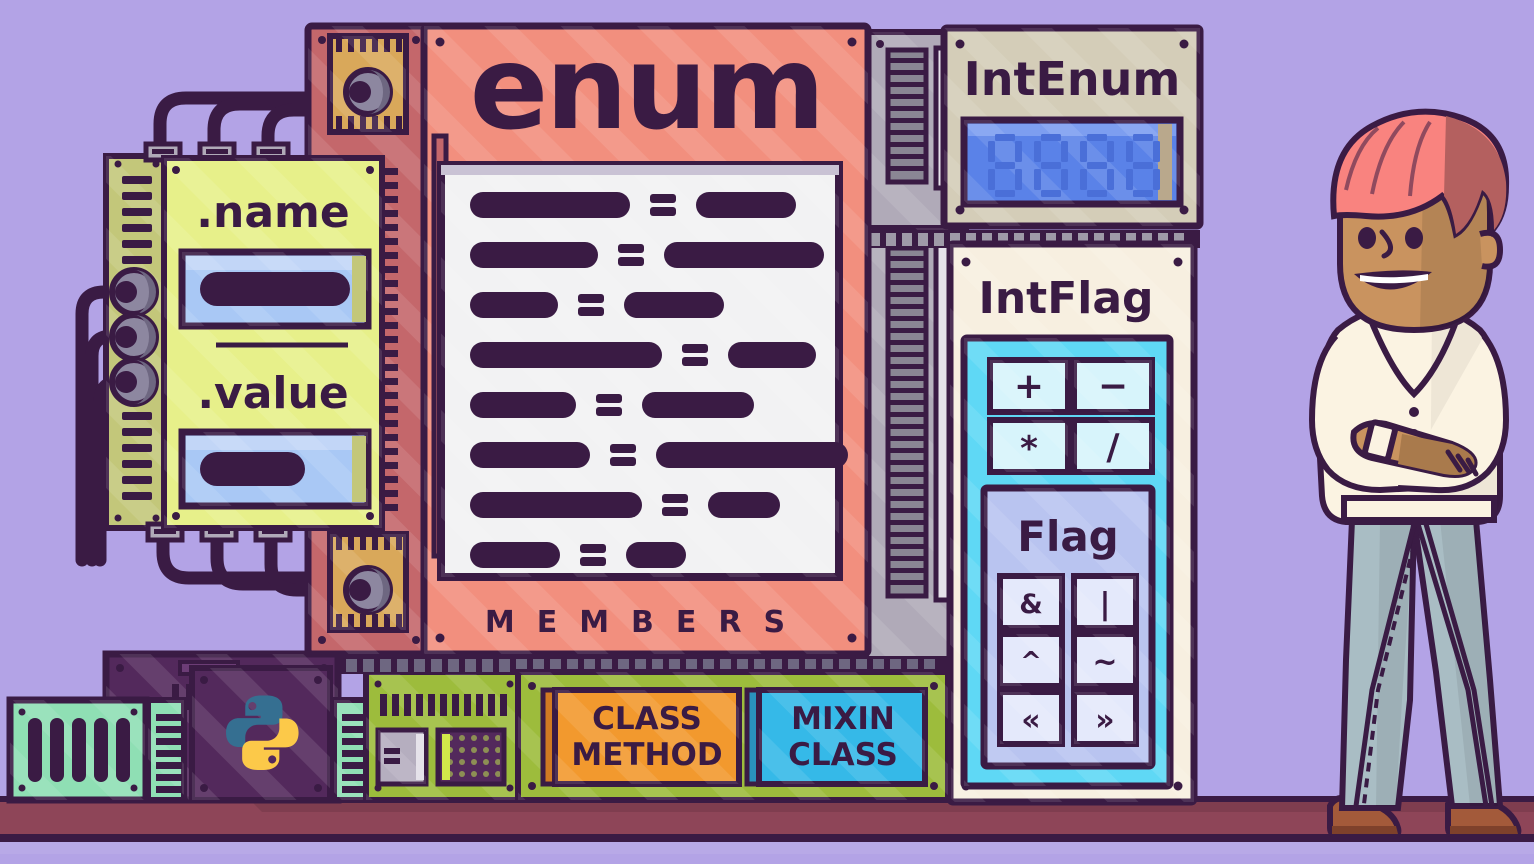 Image resolution: width=1534 pixels, height=864 pixels. What do you see at coordinates (368, 84) in the screenshot?
I see `connector-port-top` at bounding box center [368, 84].